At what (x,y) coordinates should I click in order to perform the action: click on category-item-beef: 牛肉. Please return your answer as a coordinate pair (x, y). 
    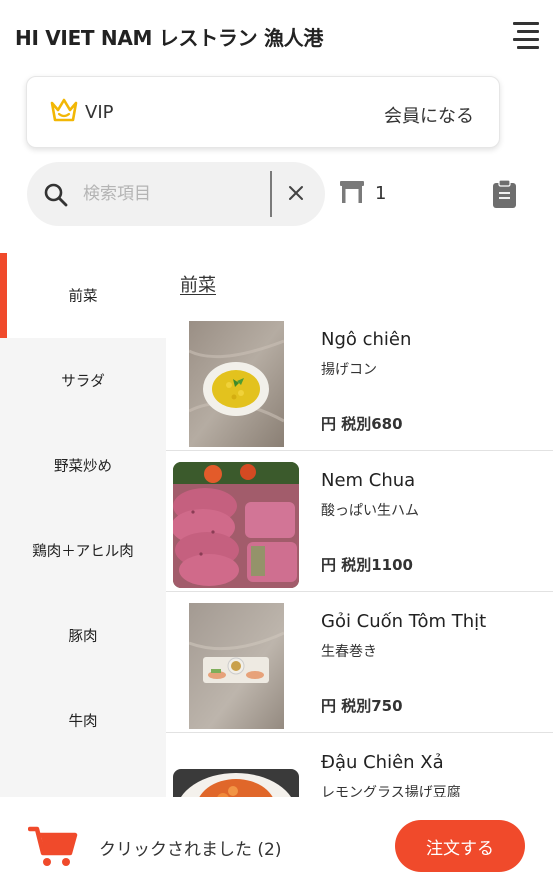
    Looking at the image, I should click on (83, 720).